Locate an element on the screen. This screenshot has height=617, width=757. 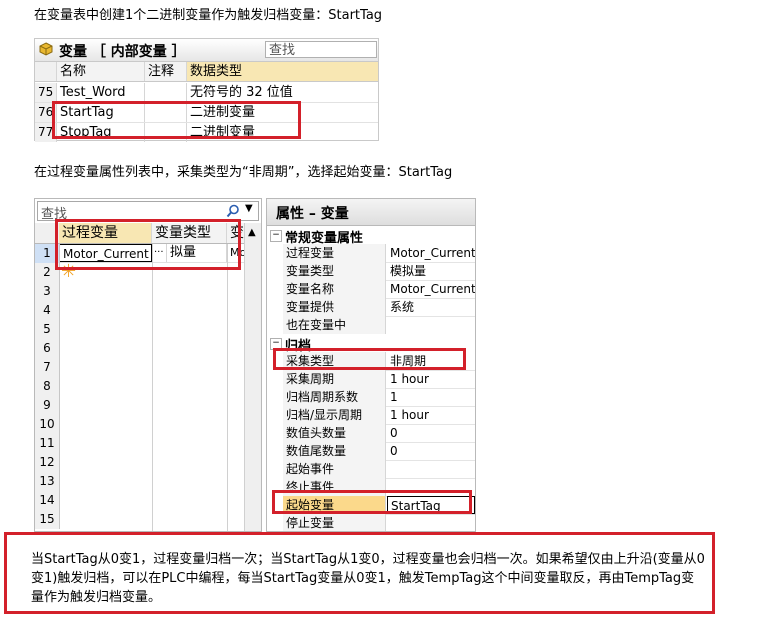
row-number: 5 is located at coordinates (47, 329).